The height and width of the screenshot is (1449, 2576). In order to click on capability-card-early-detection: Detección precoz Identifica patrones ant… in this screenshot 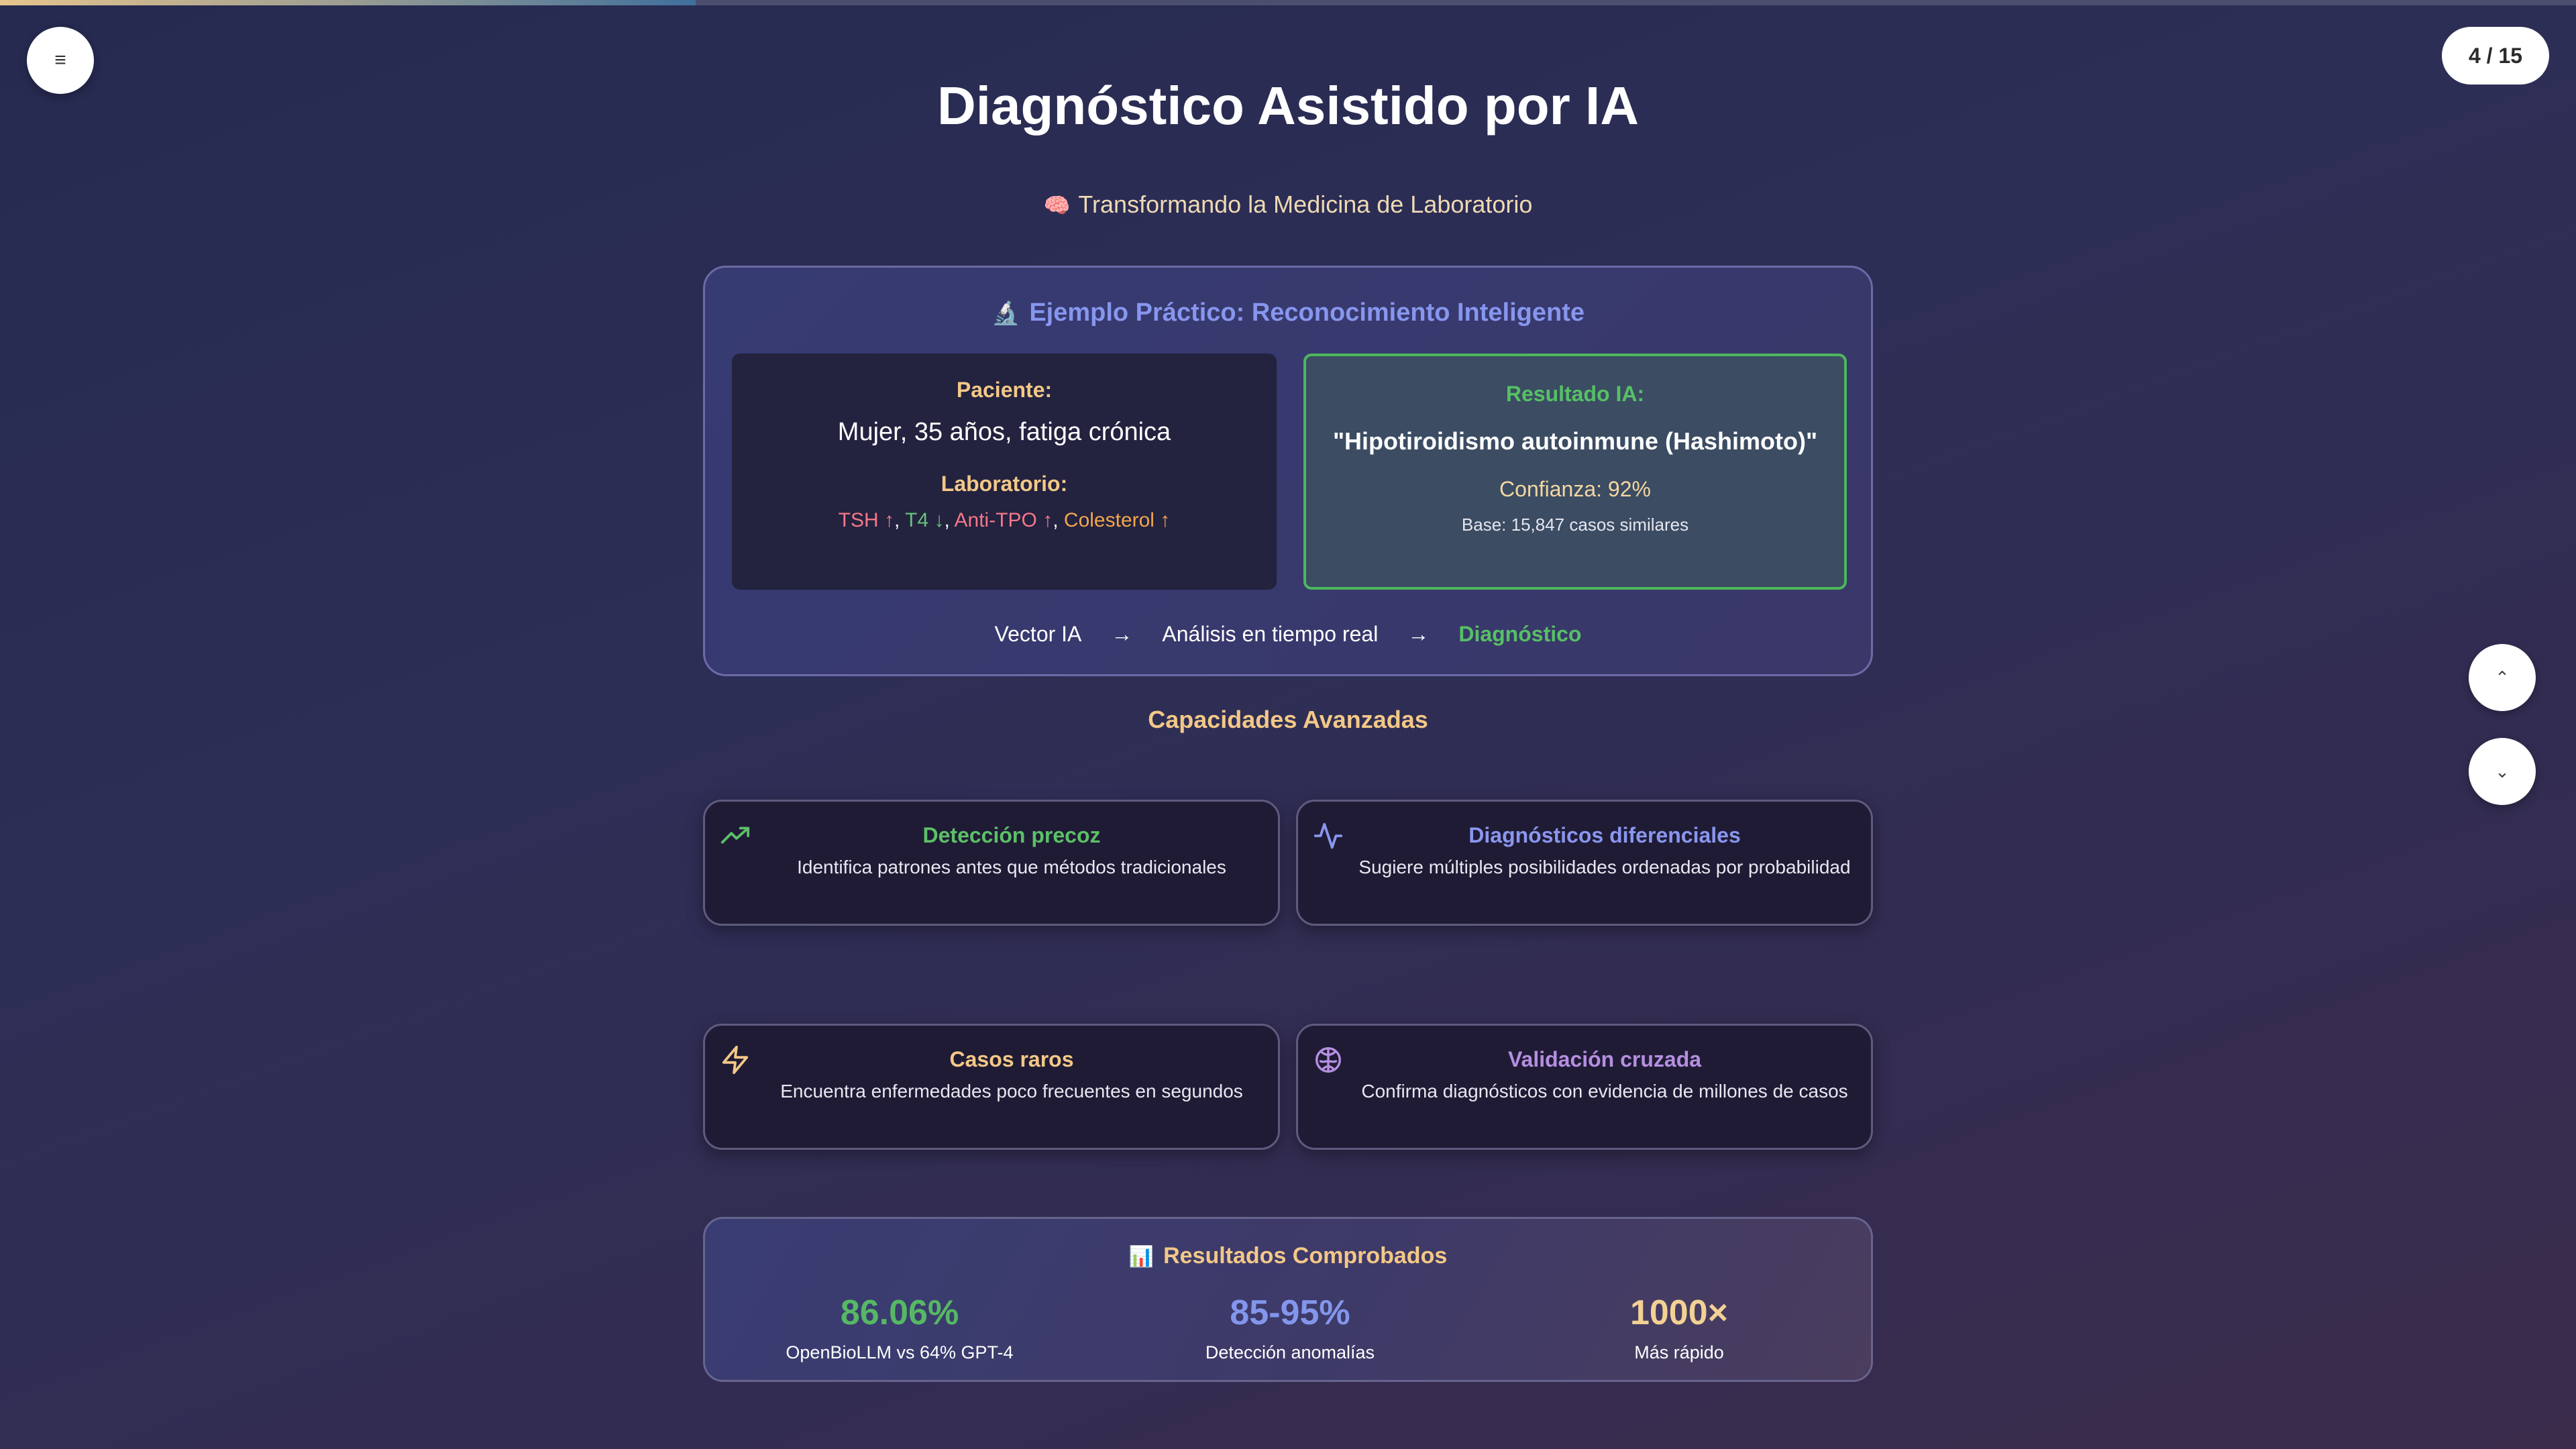, I will do `click(991, 863)`.